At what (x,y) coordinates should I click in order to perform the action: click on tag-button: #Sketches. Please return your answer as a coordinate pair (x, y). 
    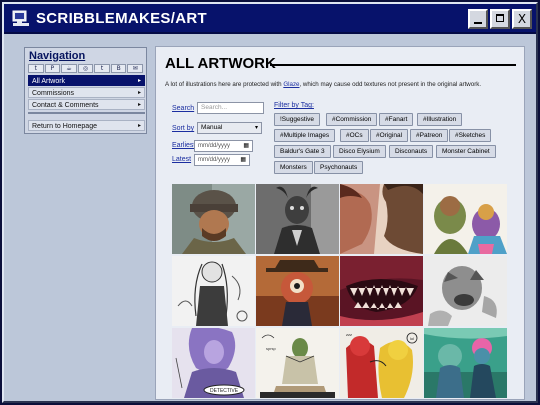
    Looking at the image, I should click on (470, 135).